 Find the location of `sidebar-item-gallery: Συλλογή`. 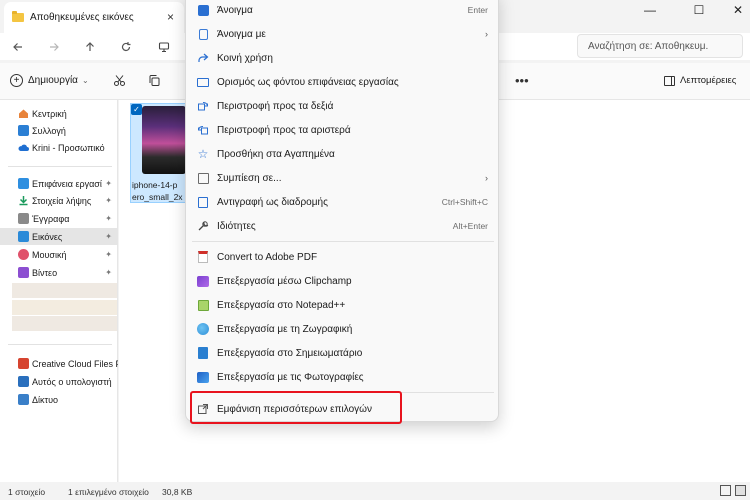

sidebar-item-gallery: Συλλογή is located at coordinates (59, 130).